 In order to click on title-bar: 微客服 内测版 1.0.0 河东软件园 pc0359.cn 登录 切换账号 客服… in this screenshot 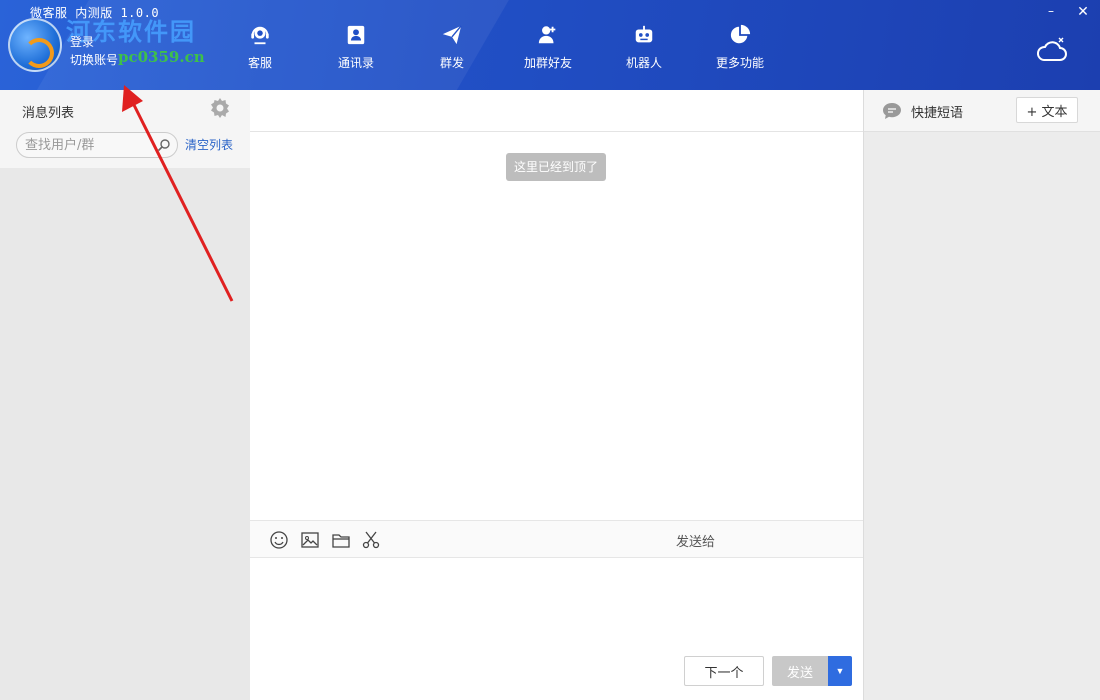, I will do `click(550, 45)`.